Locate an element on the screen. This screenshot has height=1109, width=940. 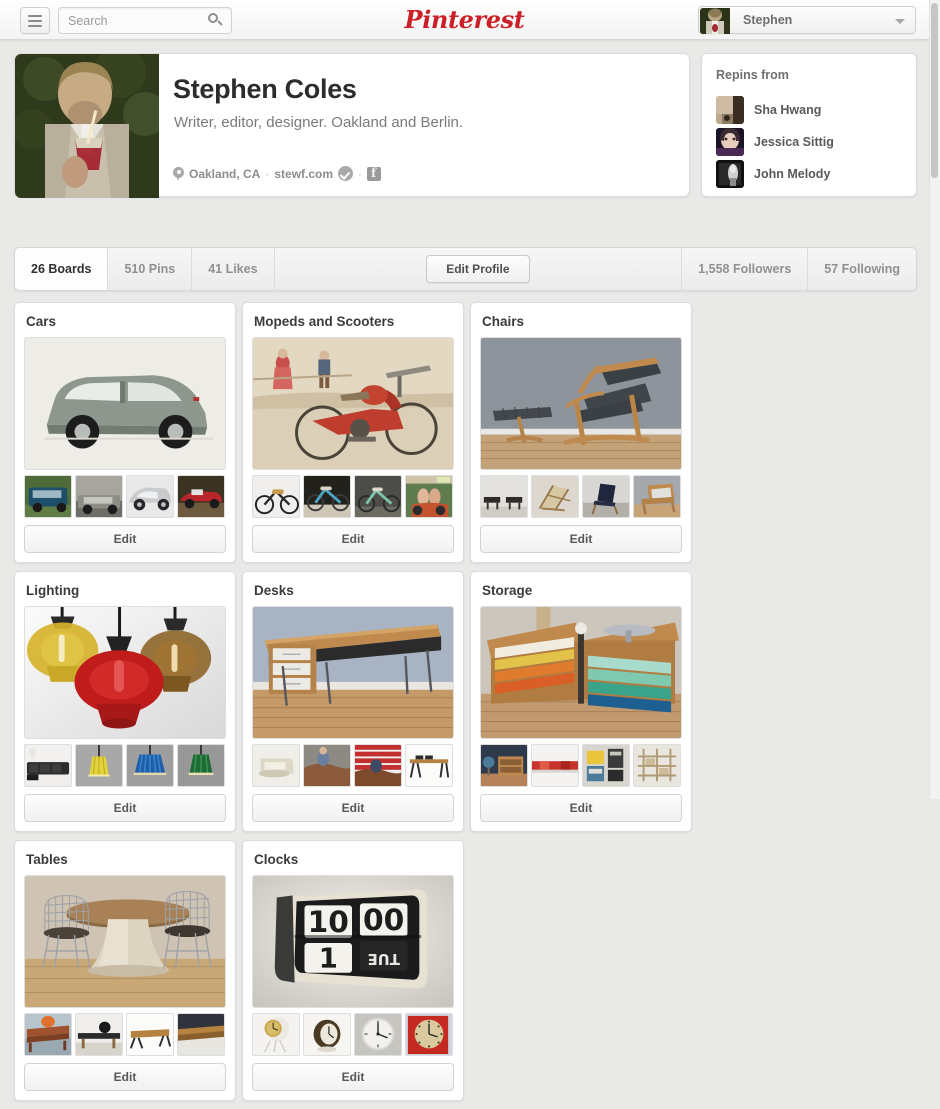
top-navigation-bar: Pinterest Stephen is located at coordinates (464, 20).